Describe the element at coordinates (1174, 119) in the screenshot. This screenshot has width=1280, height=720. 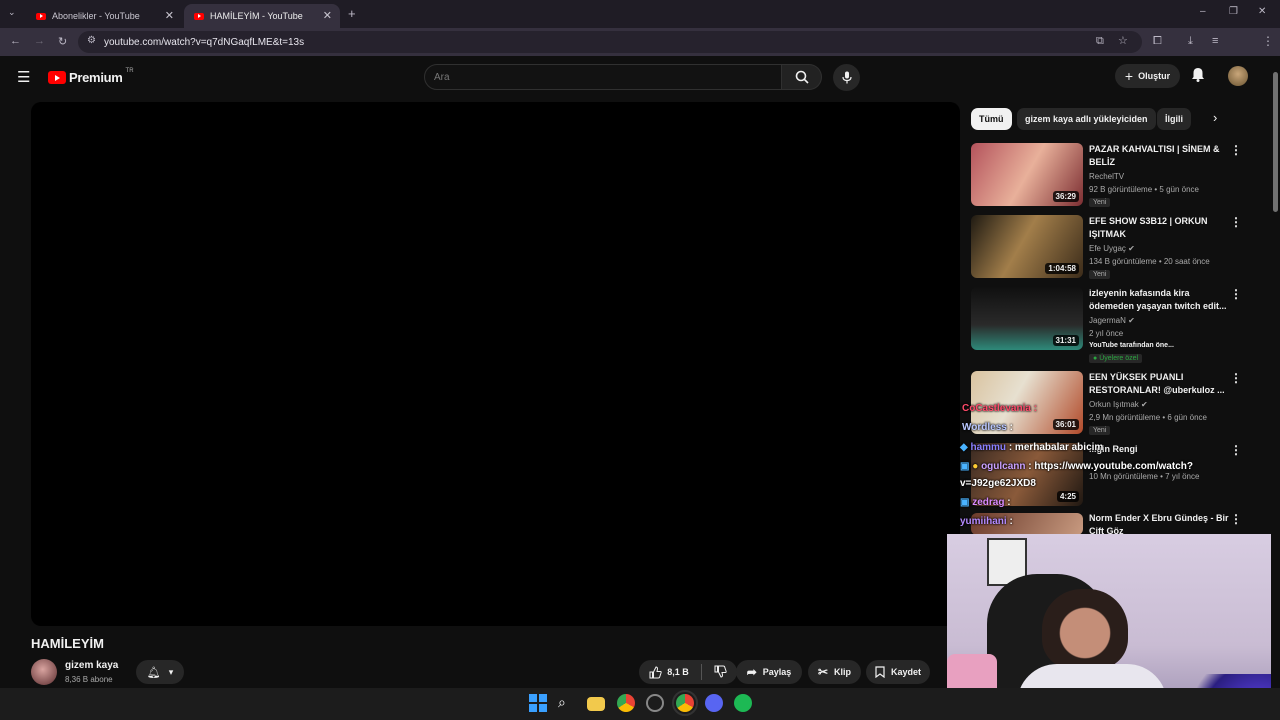
I see `chip-related: İlgili` at that location.